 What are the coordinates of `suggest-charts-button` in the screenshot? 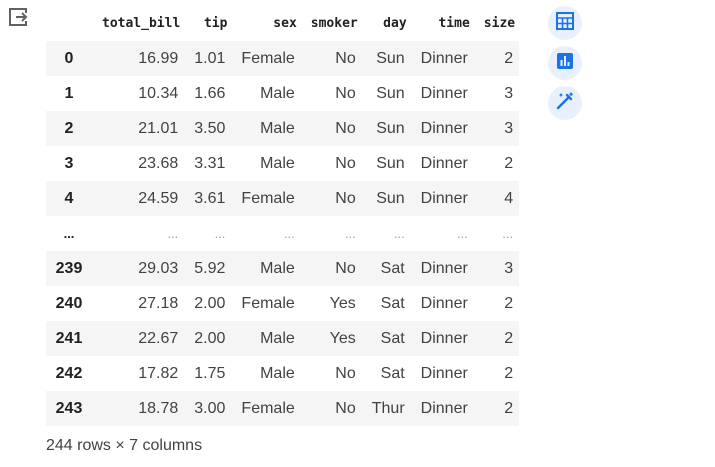 It's located at (565, 63).